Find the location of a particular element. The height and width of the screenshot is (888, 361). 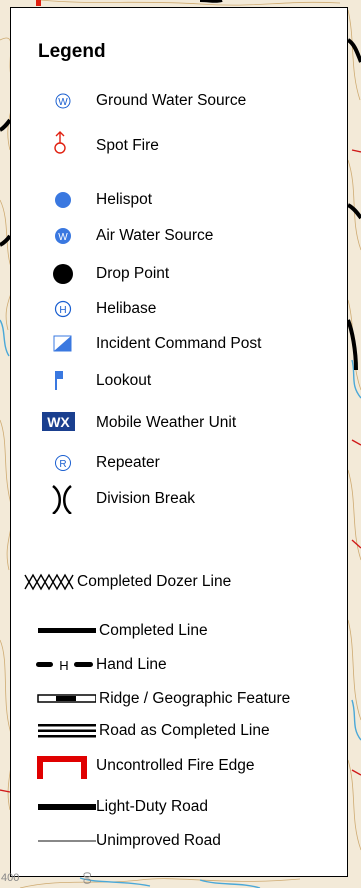

map-contour-label: 400 is located at coordinates (10, 878).